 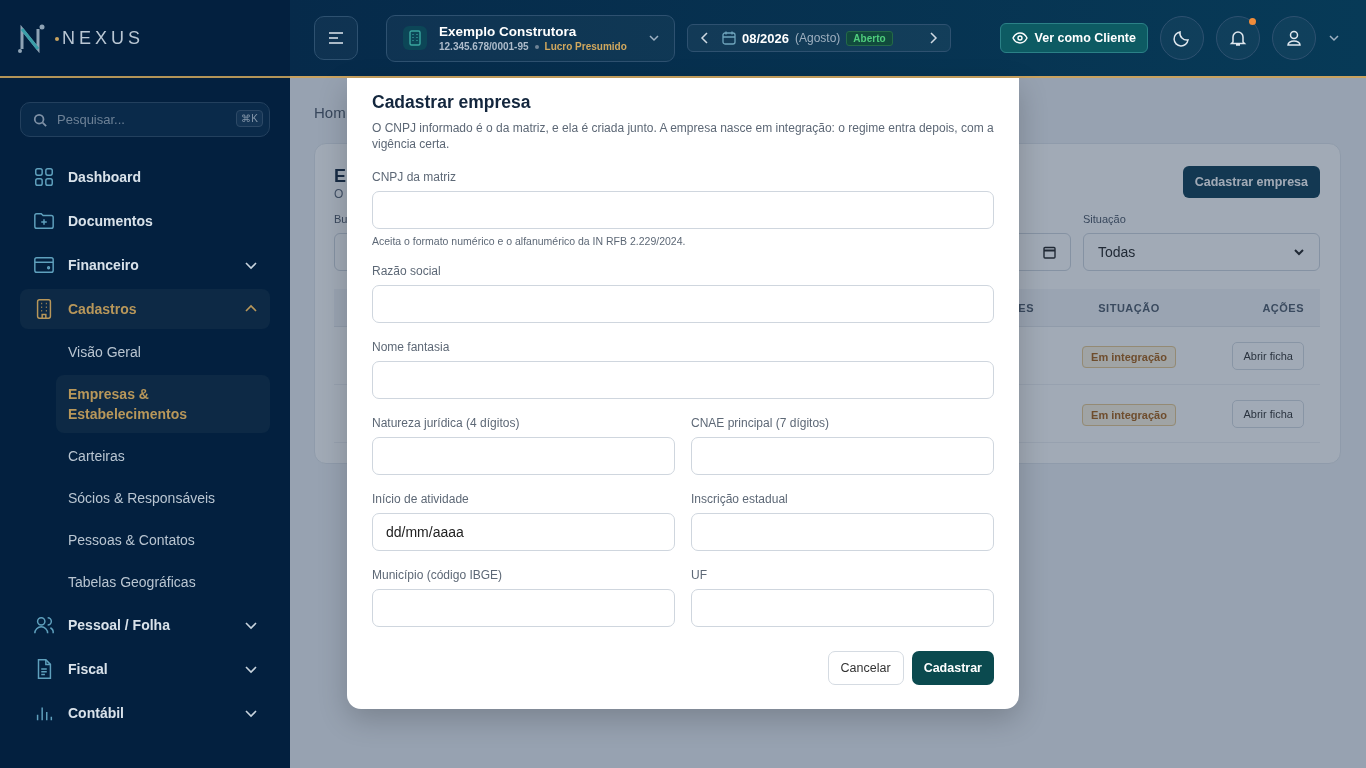 I want to click on field-label: Município (código IBGE), so click(x=438, y=575).